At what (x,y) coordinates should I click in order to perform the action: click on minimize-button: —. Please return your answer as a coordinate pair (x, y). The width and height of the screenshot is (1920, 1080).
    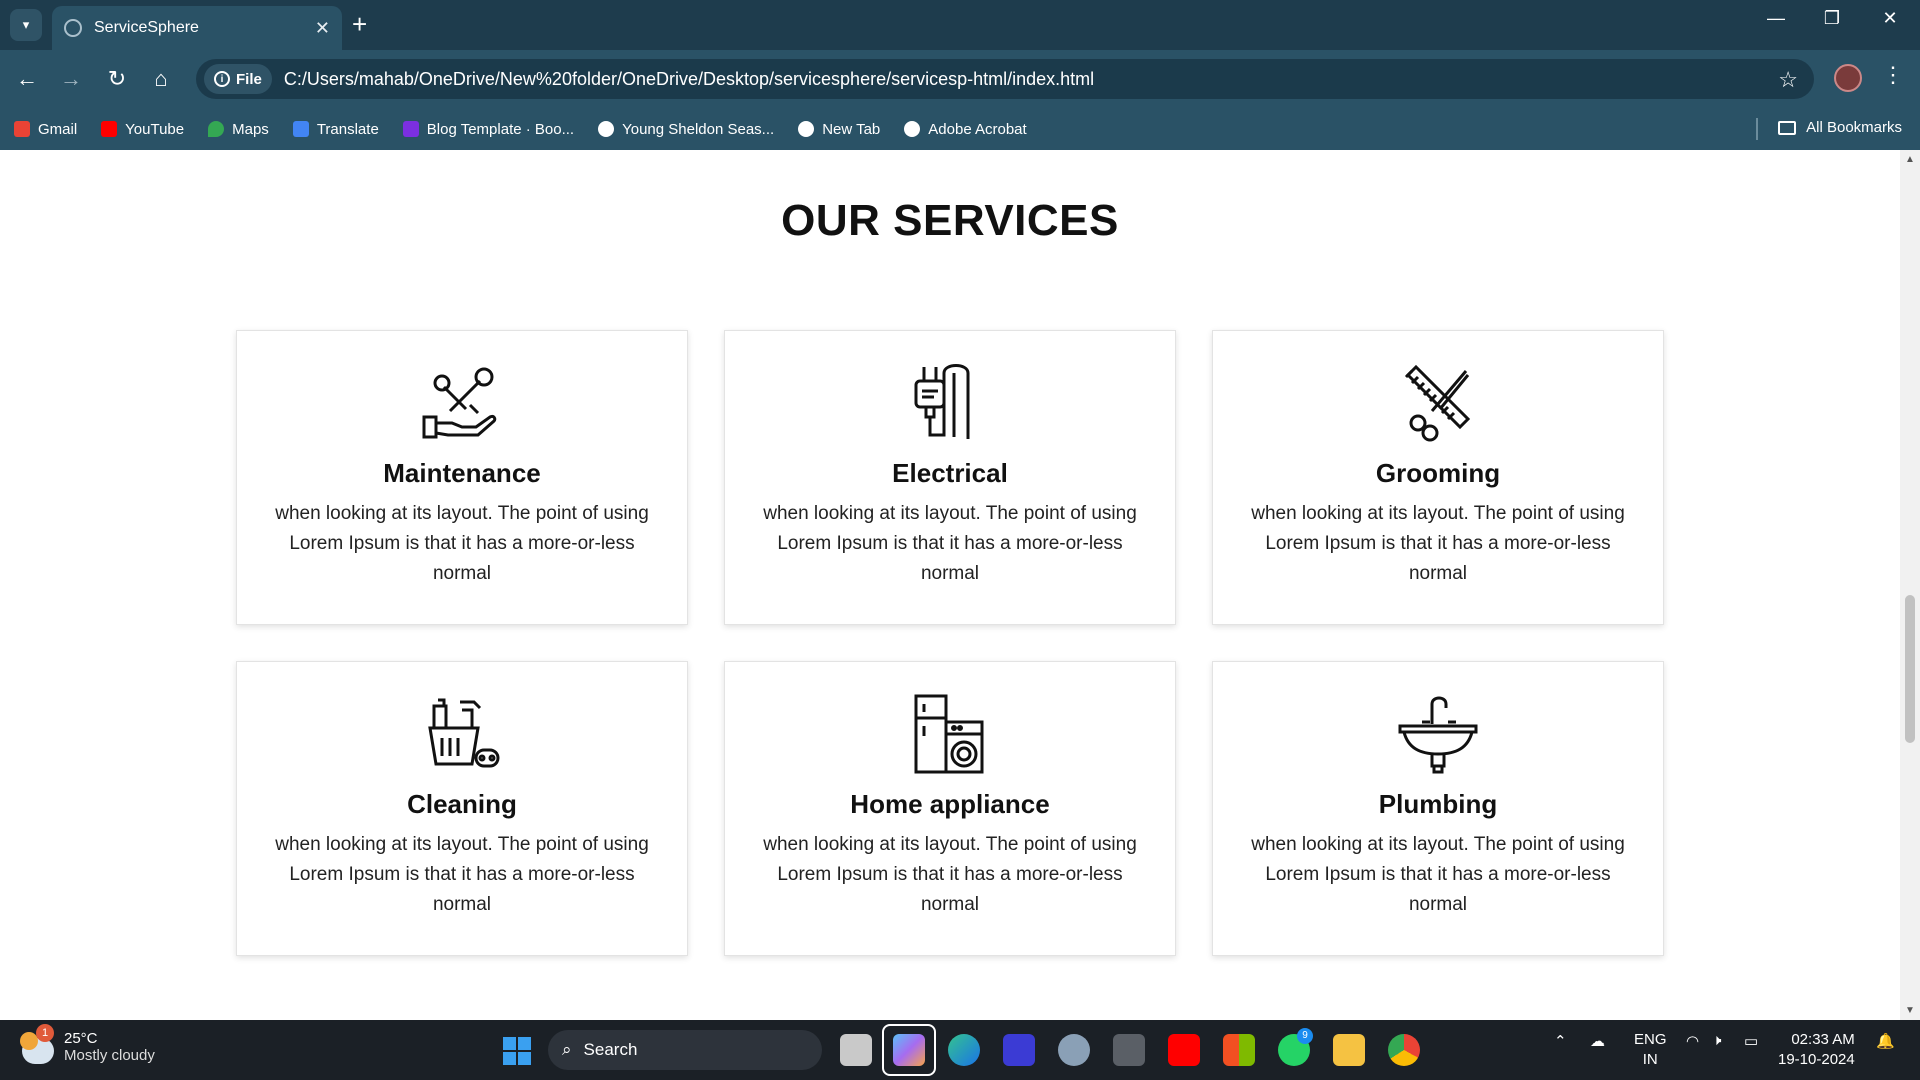
    Looking at the image, I should click on (1776, 18).